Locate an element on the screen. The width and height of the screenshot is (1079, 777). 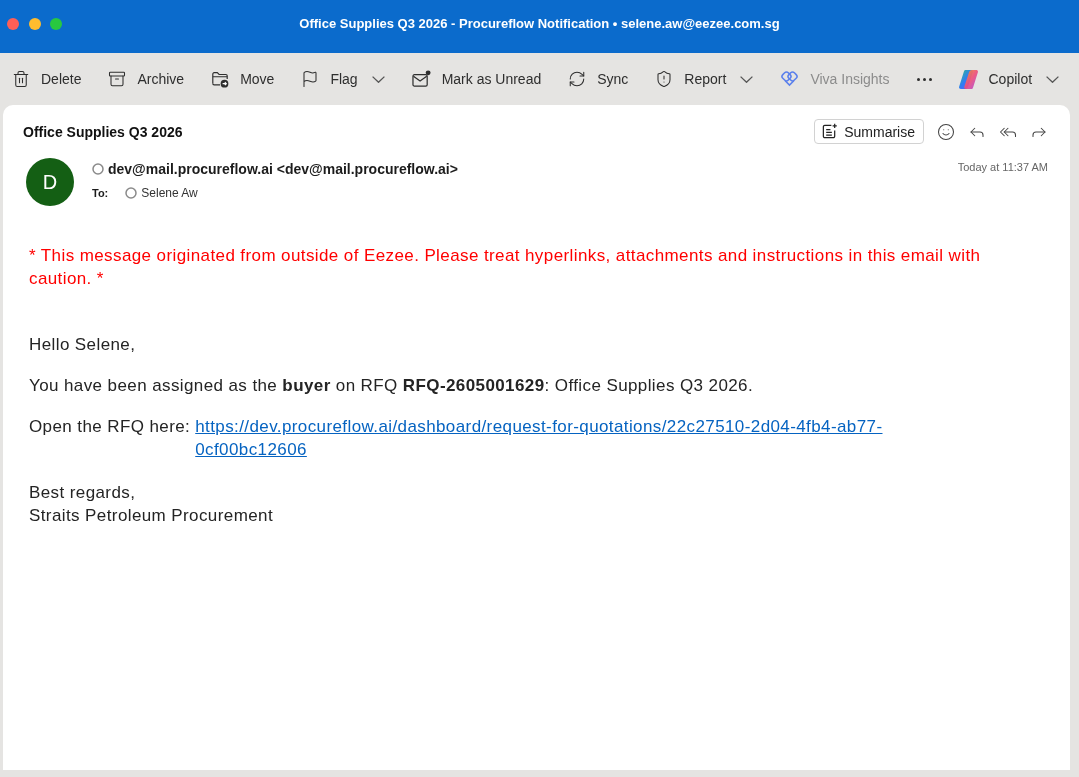
sender-address: dev@mail.procureflow.ai <dev@mail.procureflow.ai> is located at coordinates (283, 169).